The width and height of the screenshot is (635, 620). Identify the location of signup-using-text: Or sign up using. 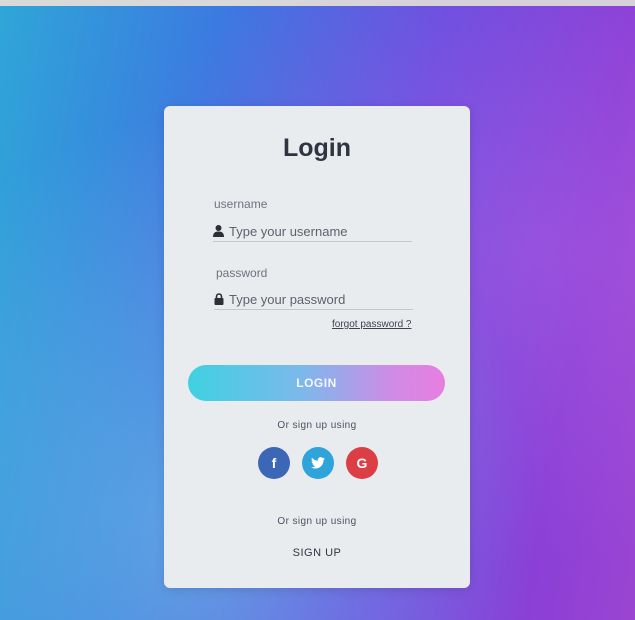
(317, 425).